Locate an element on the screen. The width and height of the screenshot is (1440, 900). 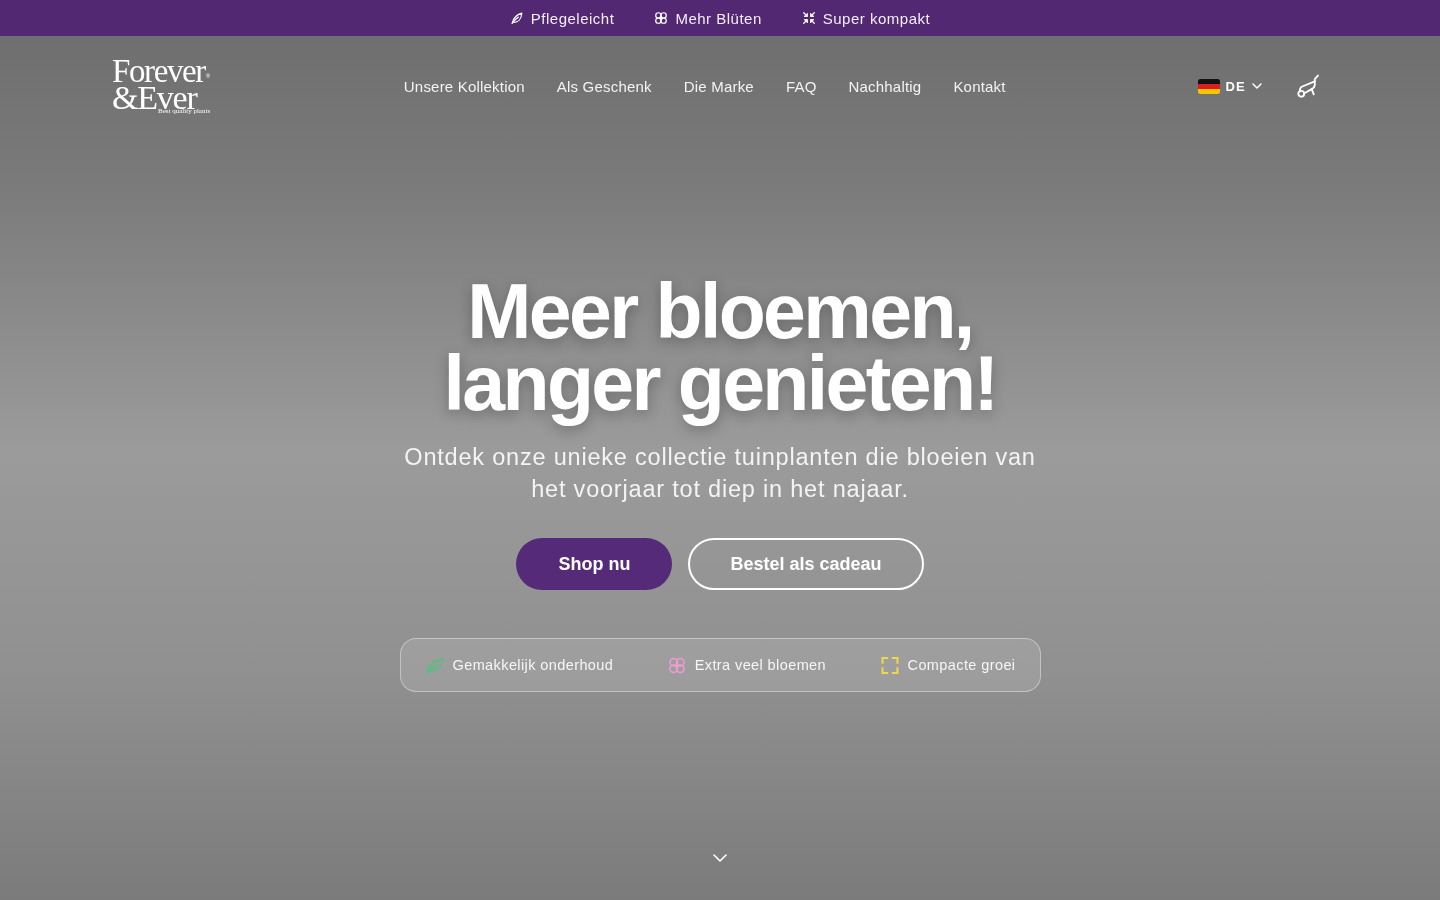
nav-link: Unsere Kollektion is located at coordinates (464, 86).